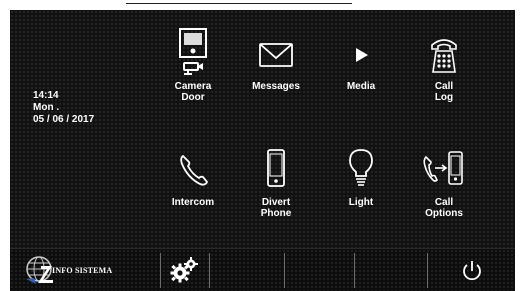  Describe the element at coordinates (361, 63) in the screenshot. I see `media-tile: Media` at that location.